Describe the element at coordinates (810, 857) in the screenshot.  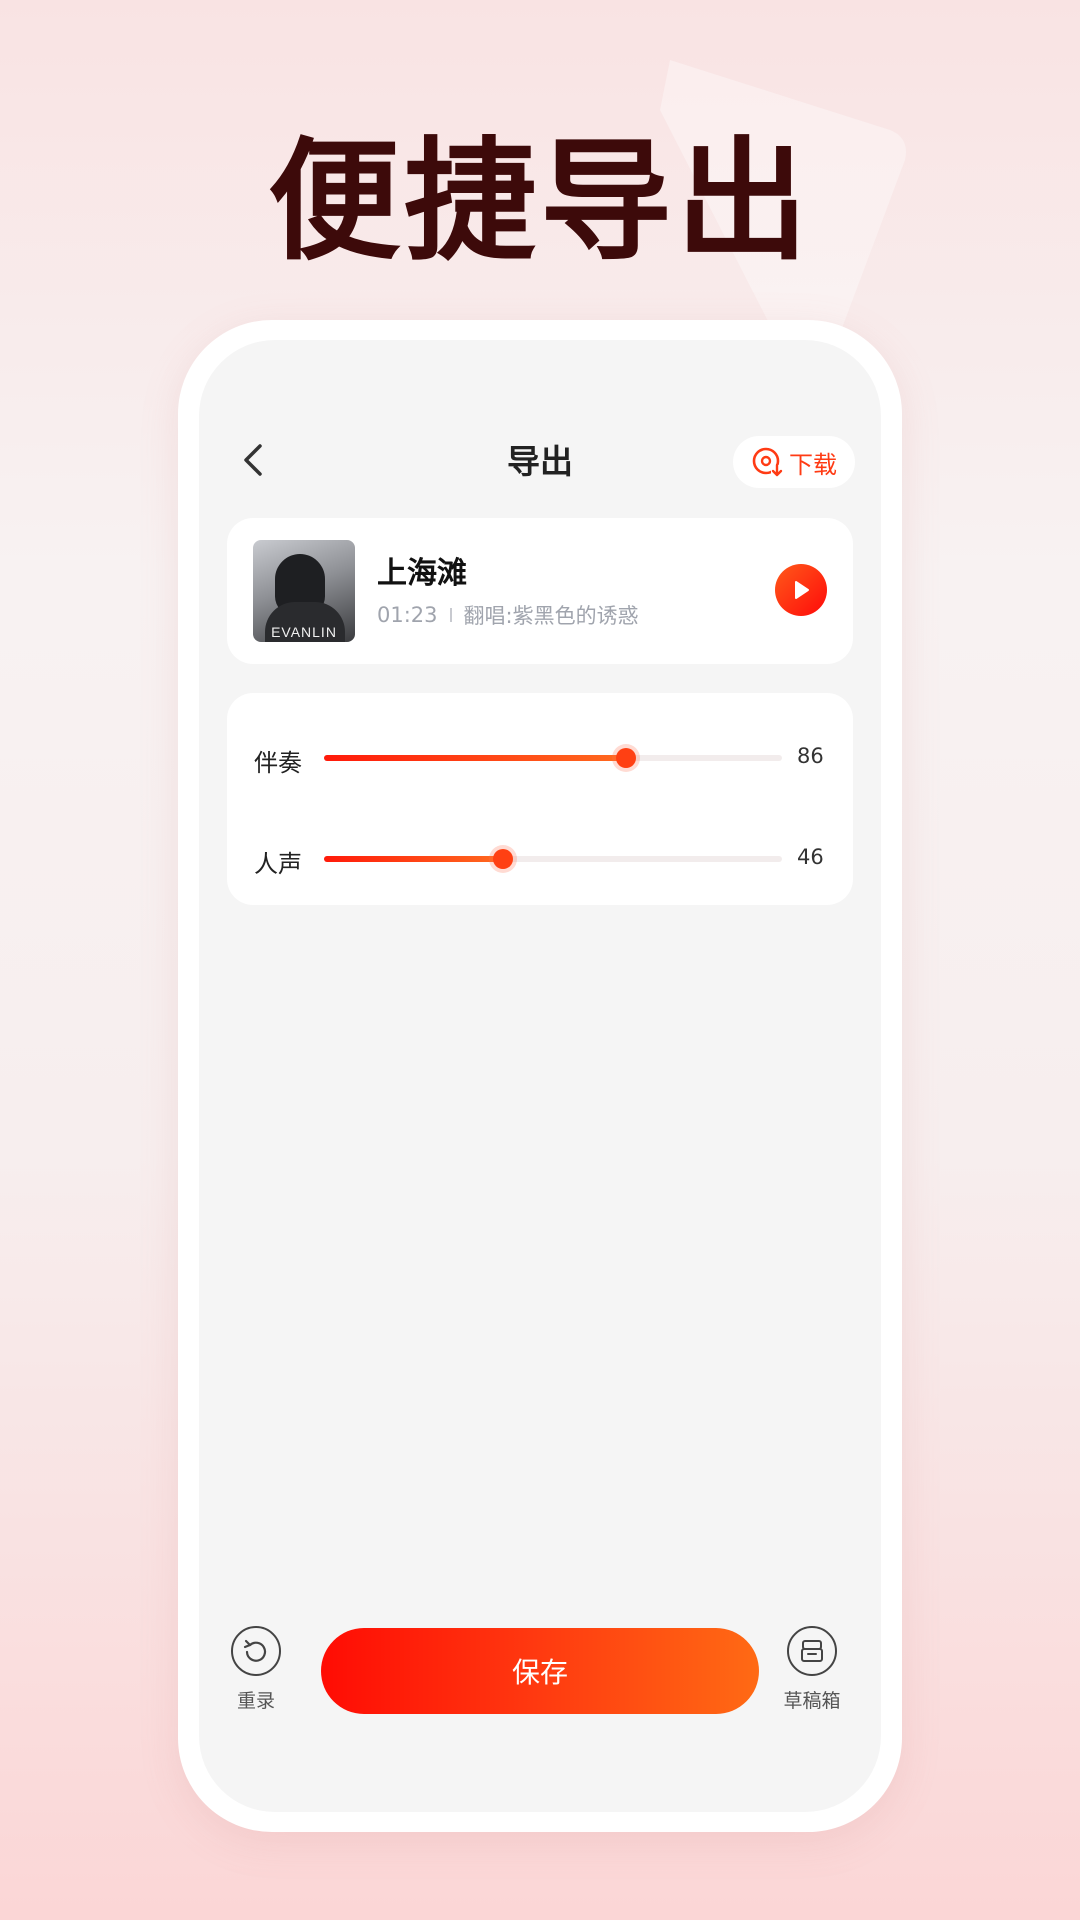
I see `vocal-value: 46` at that location.